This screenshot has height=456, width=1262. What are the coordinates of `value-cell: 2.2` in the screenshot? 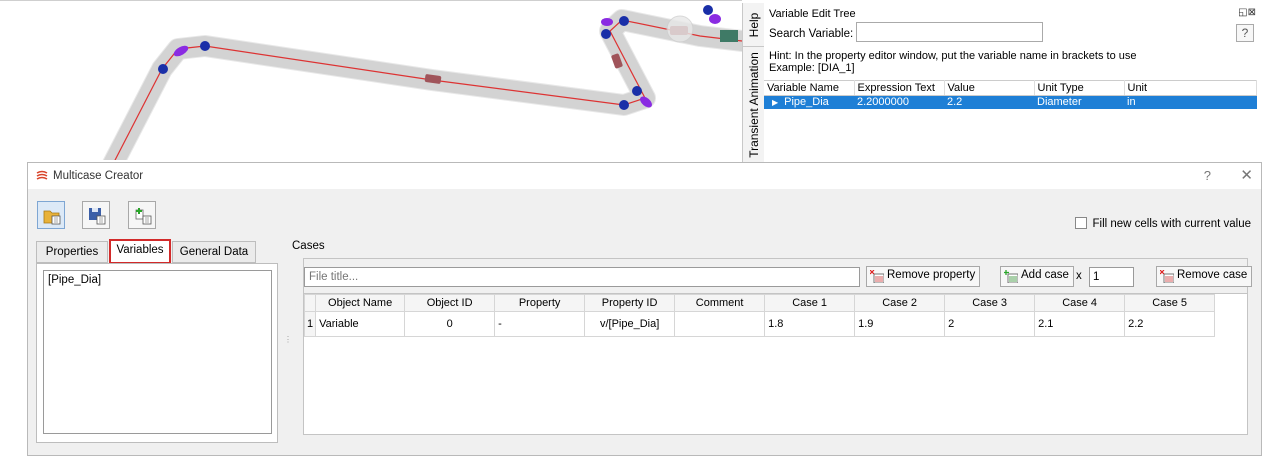 It's located at (989, 102).